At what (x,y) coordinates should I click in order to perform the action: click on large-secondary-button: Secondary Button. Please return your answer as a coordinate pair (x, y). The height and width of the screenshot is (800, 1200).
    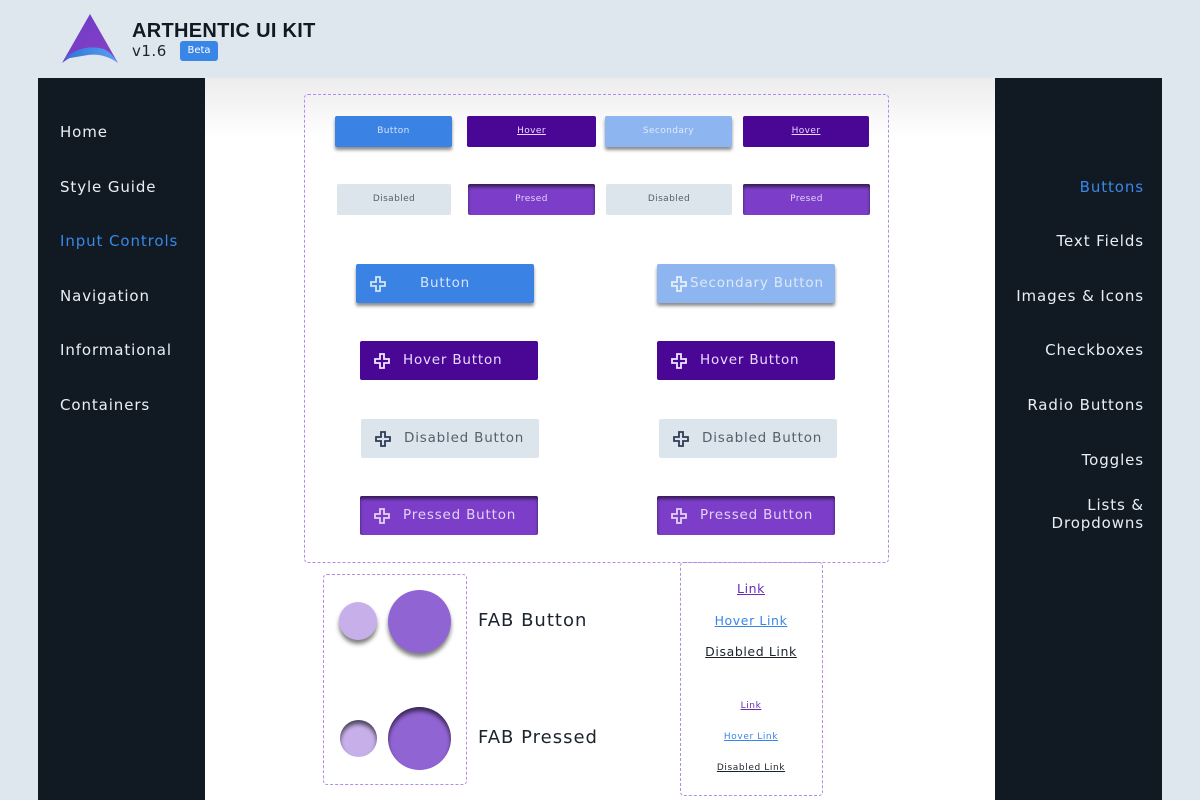
    Looking at the image, I should click on (746, 283).